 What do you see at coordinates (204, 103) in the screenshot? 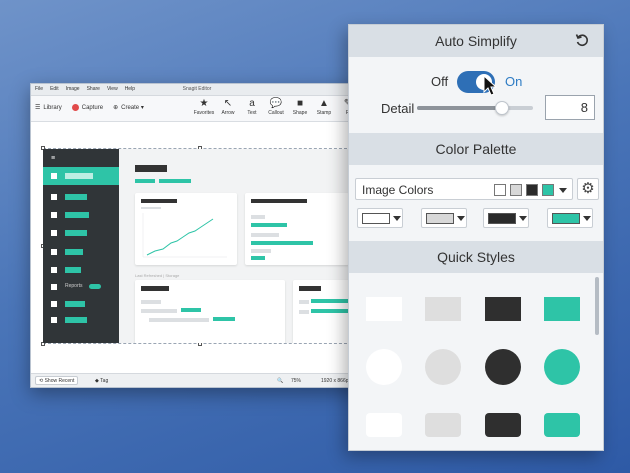
I see `star-icon: ★` at bounding box center [204, 103].